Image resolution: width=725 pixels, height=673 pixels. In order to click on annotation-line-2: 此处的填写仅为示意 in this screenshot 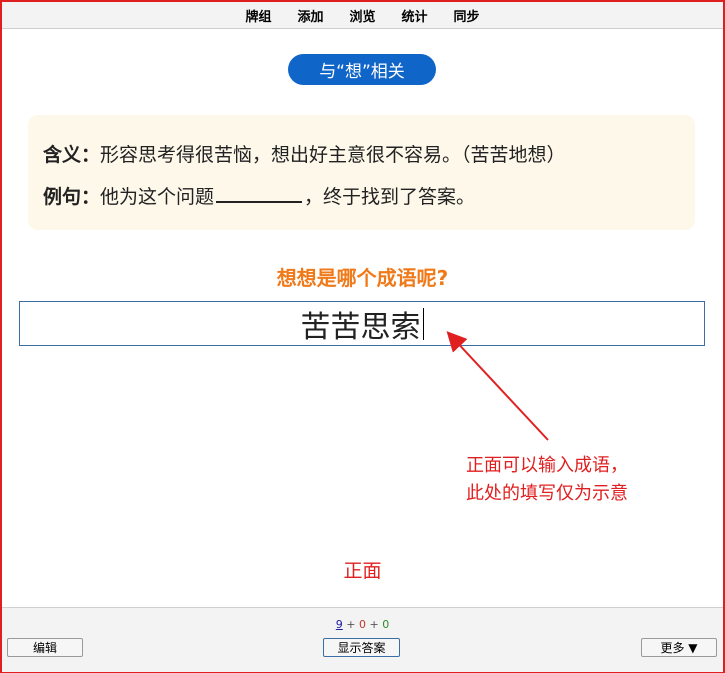, I will do `click(547, 493)`.